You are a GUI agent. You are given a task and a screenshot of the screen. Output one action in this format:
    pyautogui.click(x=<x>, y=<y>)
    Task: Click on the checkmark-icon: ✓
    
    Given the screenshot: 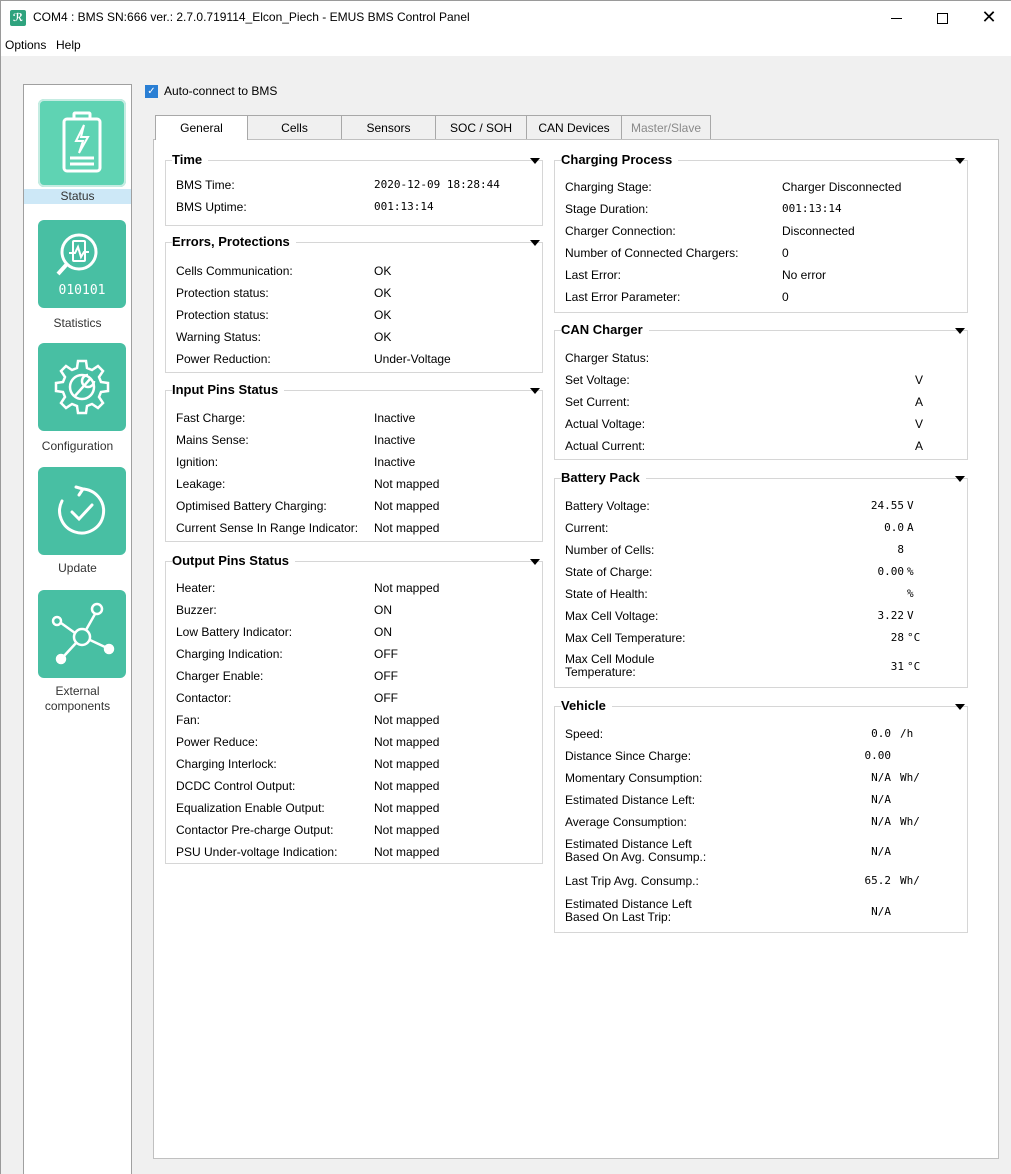 What is the action you would take?
    pyautogui.click(x=151, y=91)
    